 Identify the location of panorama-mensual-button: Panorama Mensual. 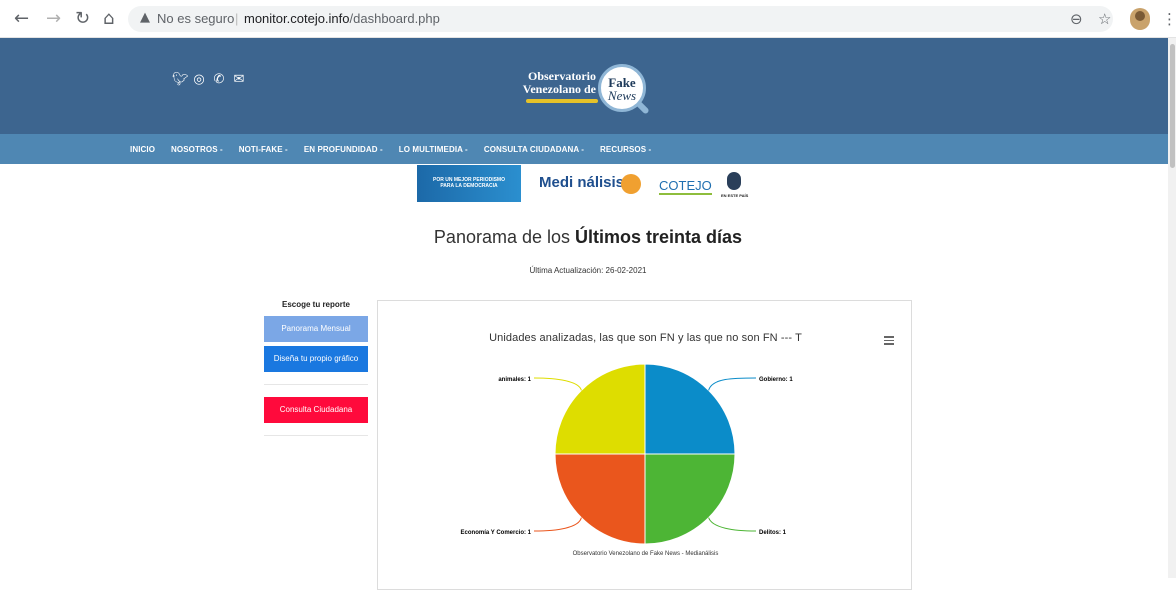
(316, 329).